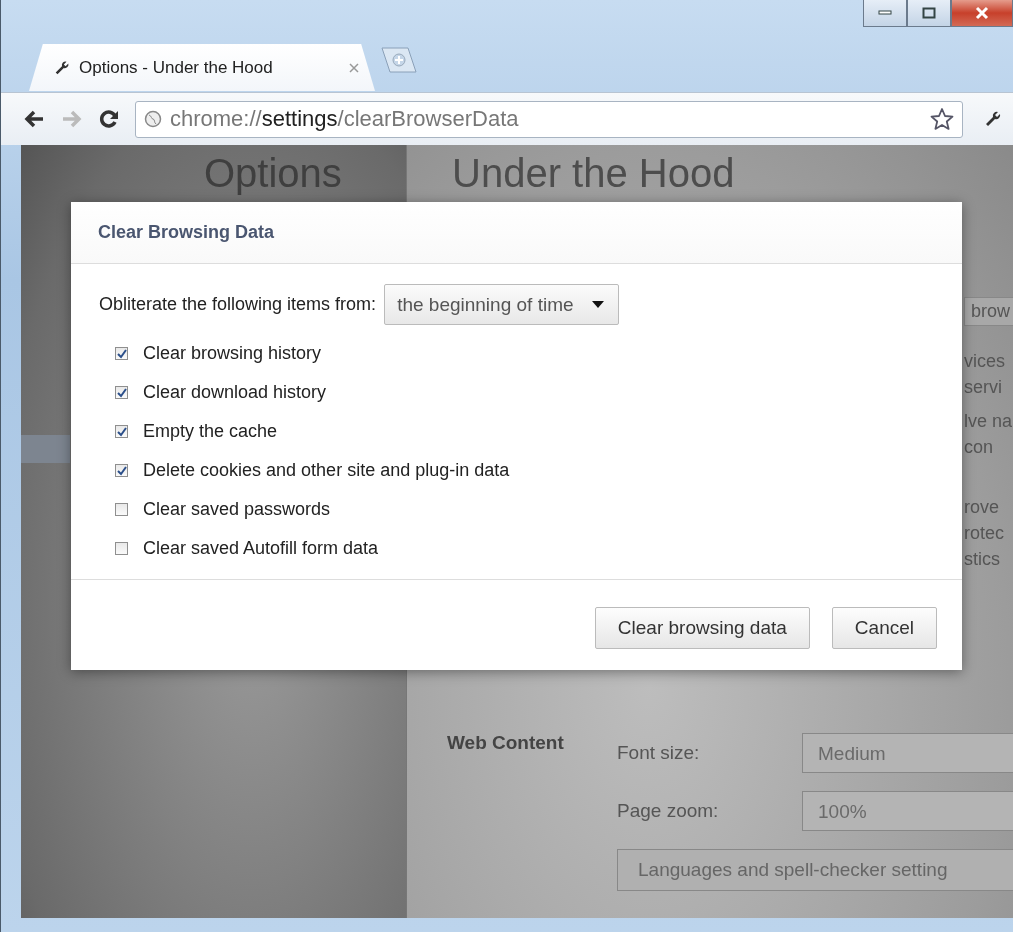  I want to click on settings-text: rotec, so click(985, 533).